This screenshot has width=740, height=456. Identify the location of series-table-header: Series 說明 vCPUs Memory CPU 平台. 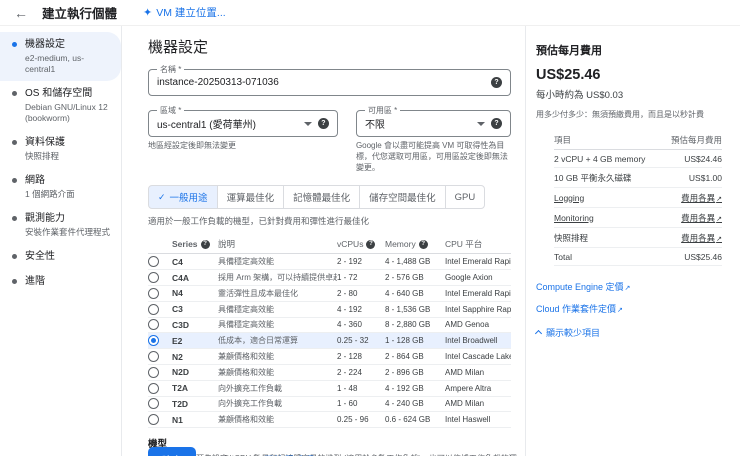
(329, 245).